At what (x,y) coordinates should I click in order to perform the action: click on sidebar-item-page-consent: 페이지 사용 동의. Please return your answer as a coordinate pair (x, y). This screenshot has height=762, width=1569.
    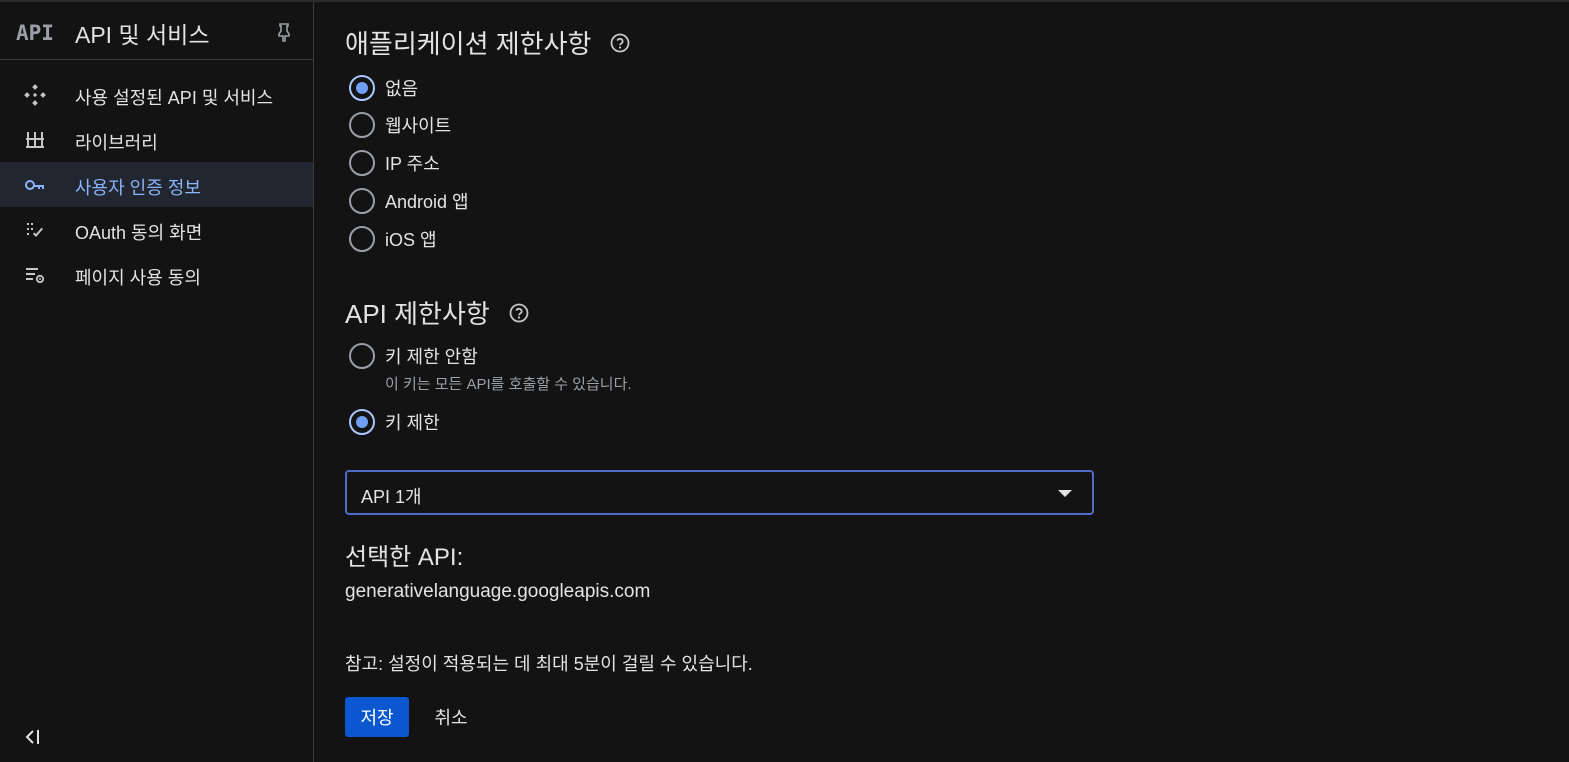
    Looking at the image, I should click on (156, 274).